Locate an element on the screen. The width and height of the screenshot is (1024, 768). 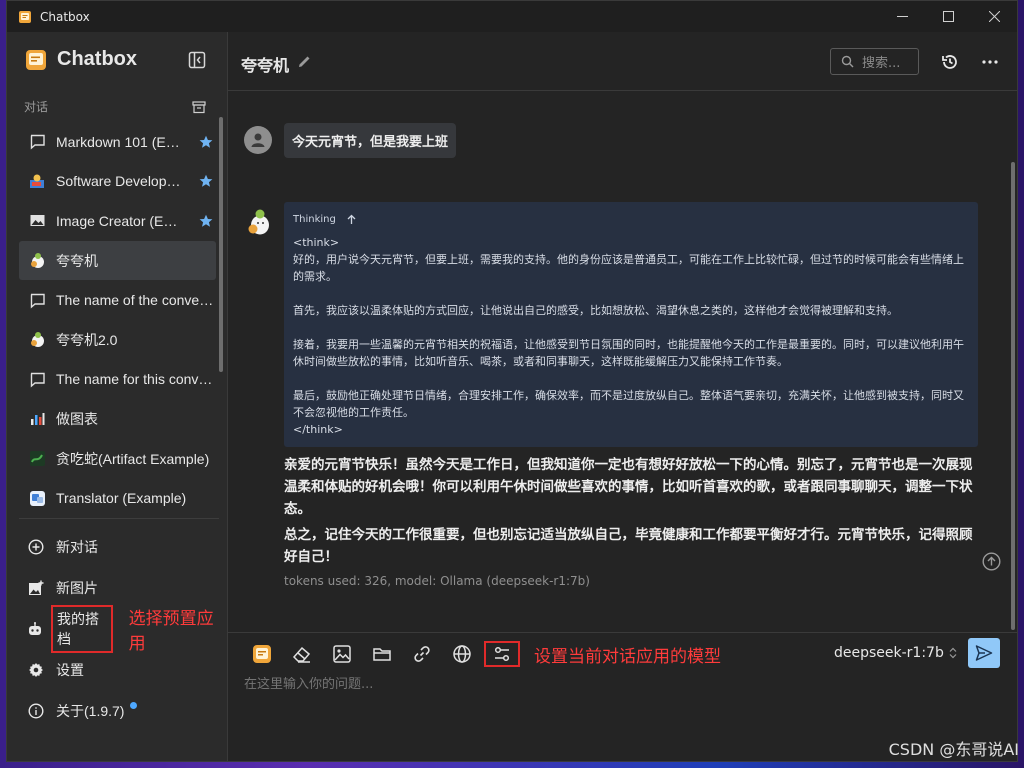
title-bar: Chatbox is located at coordinates (512, 16).